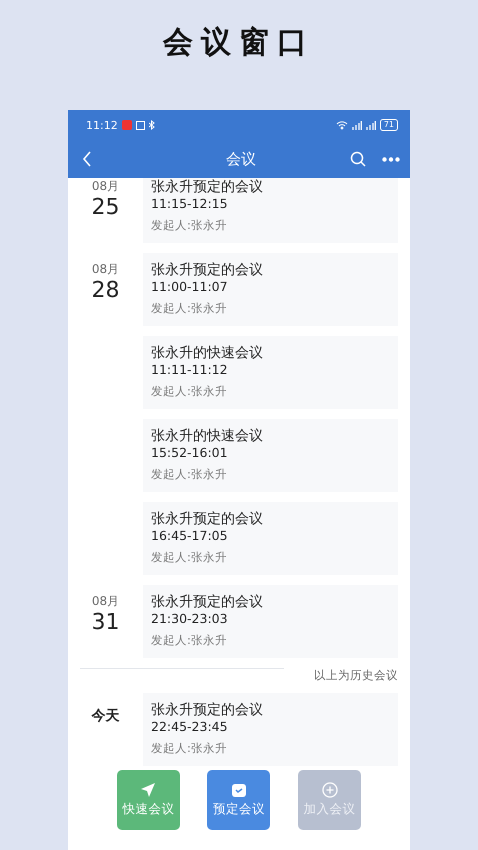 The width and height of the screenshot is (478, 850). Describe the element at coordinates (106, 622) in the screenshot. I see `date-day: 31` at that location.